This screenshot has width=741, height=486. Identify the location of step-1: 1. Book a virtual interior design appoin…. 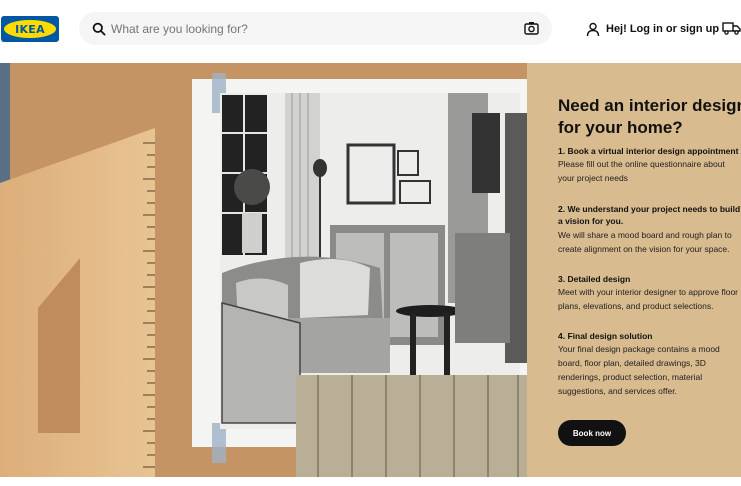
(649, 165).